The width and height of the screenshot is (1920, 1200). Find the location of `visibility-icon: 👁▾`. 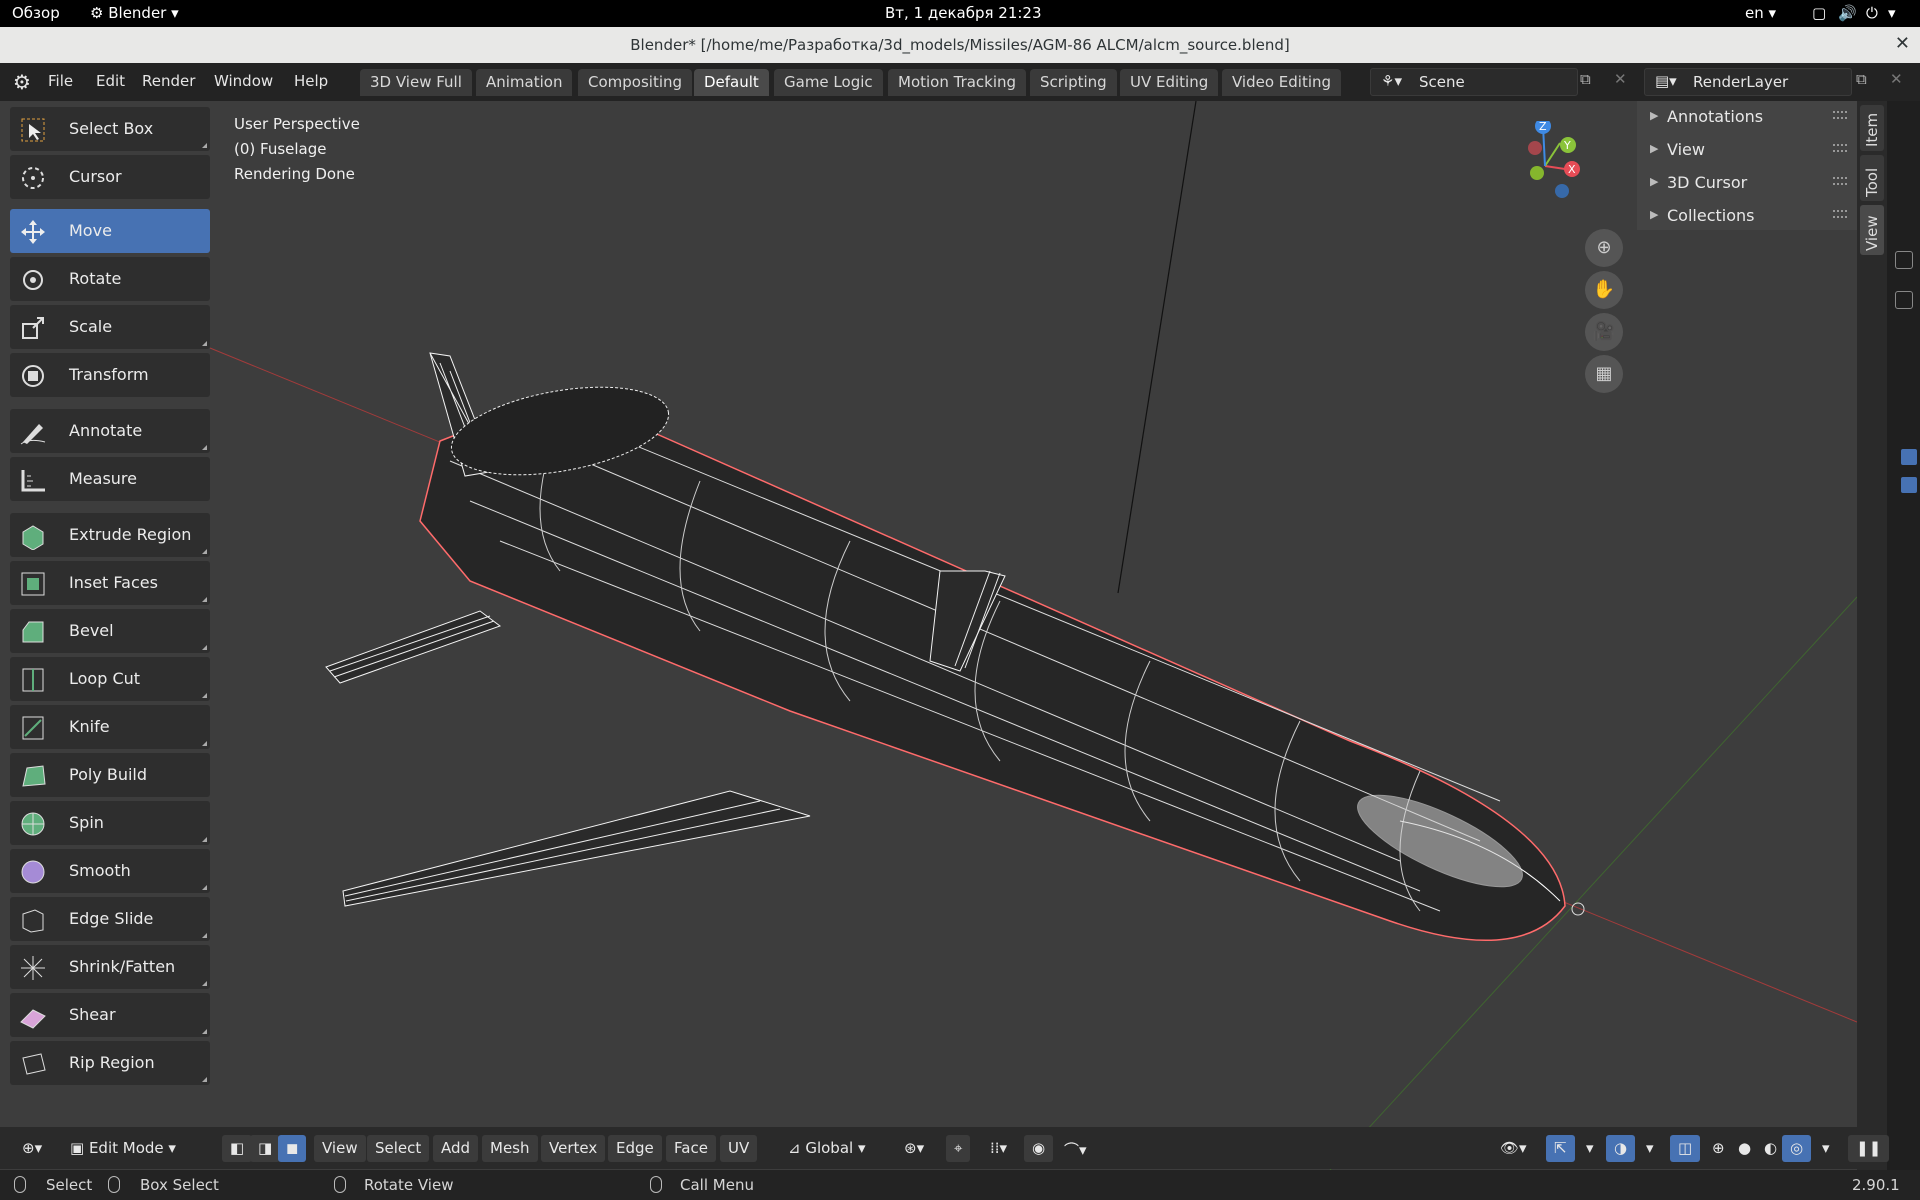

visibility-icon: 👁▾ is located at coordinates (1513, 1148).